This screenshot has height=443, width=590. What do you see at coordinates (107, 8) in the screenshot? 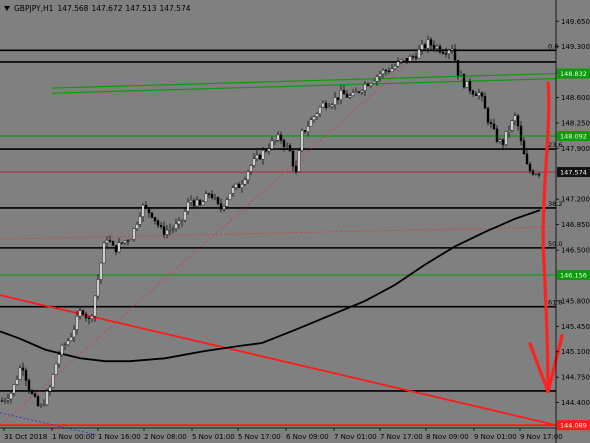
I see `high-value: 147.672` at bounding box center [107, 8].